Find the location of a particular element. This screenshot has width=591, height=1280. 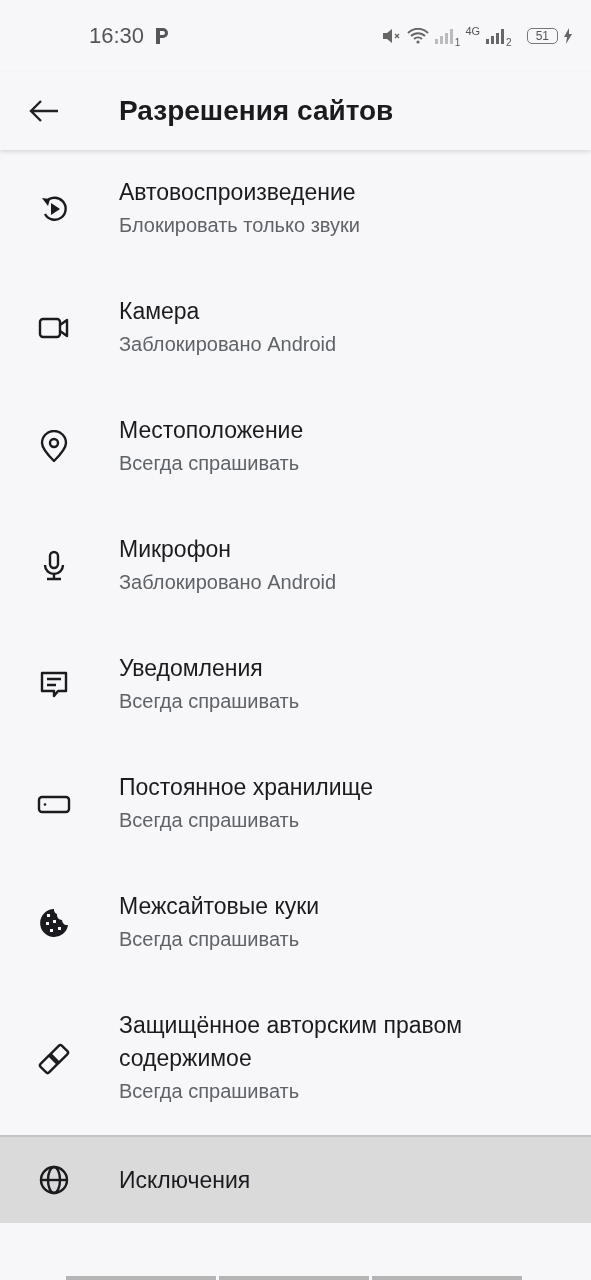

list-item: Защищённое авторским правом содержимое Всегда спрашивать is located at coordinates (295, 1059).